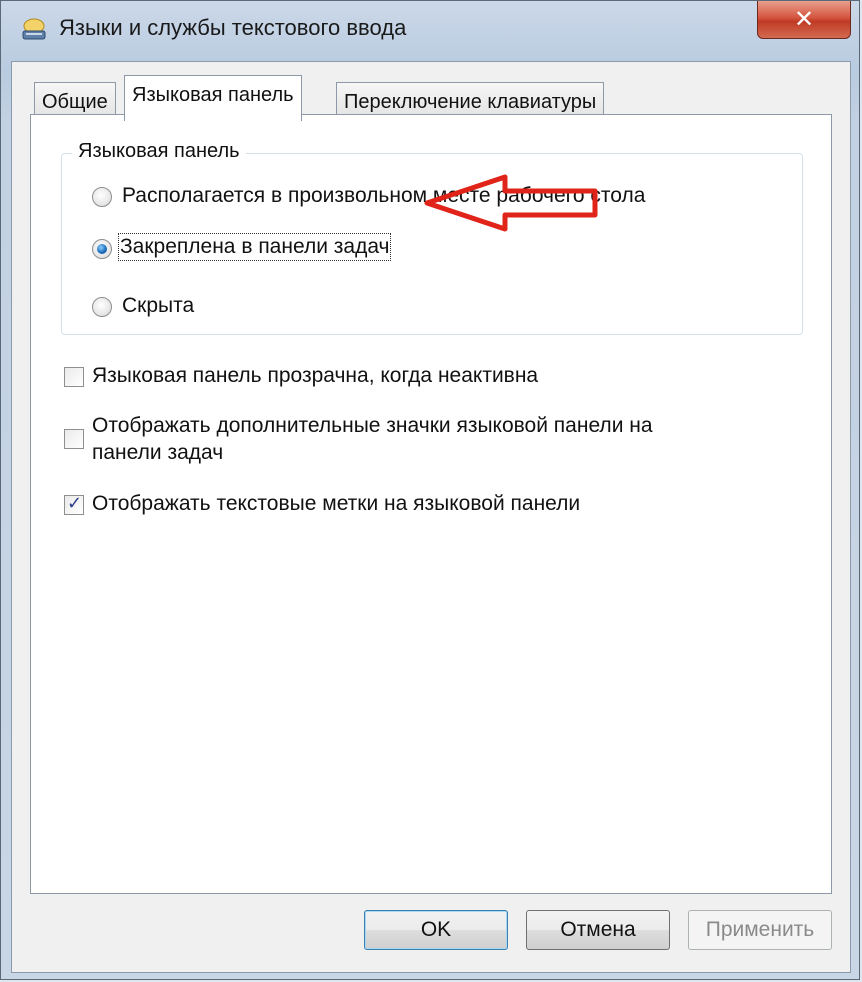  I want to click on radio-hidden, so click(102, 307).